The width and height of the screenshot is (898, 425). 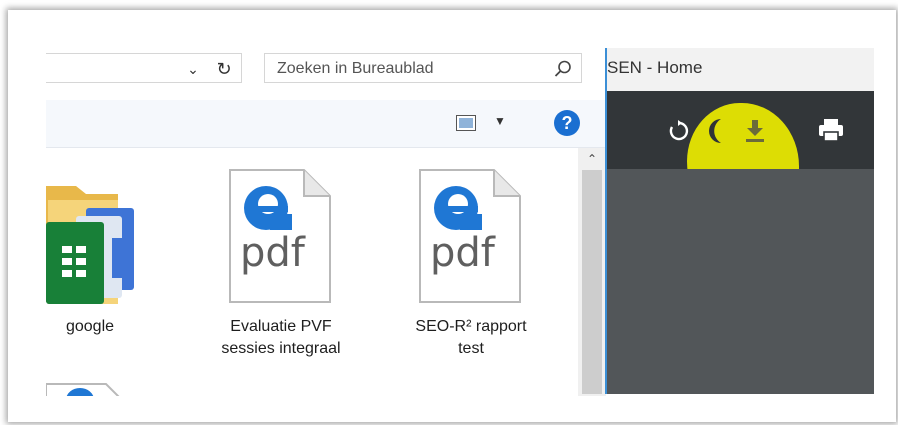 What do you see at coordinates (281, 326) in the screenshot?
I see `file-item-label-line1: Evaluatie PVF` at bounding box center [281, 326].